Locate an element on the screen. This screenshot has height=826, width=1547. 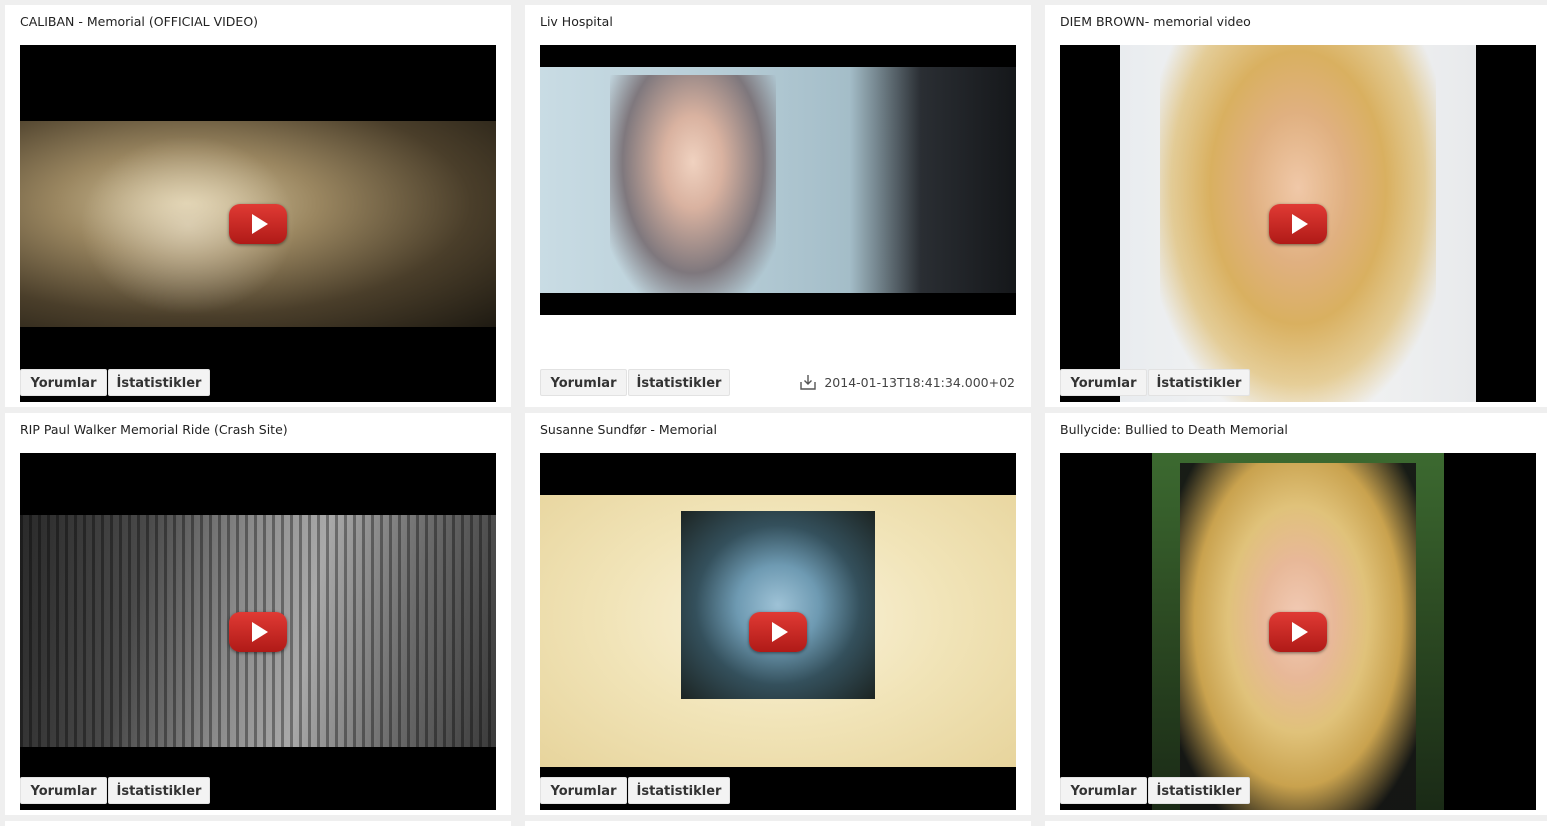
video-title: CALIBAN - Memorial (OFFICIAL VIDEO) is located at coordinates (139, 21).